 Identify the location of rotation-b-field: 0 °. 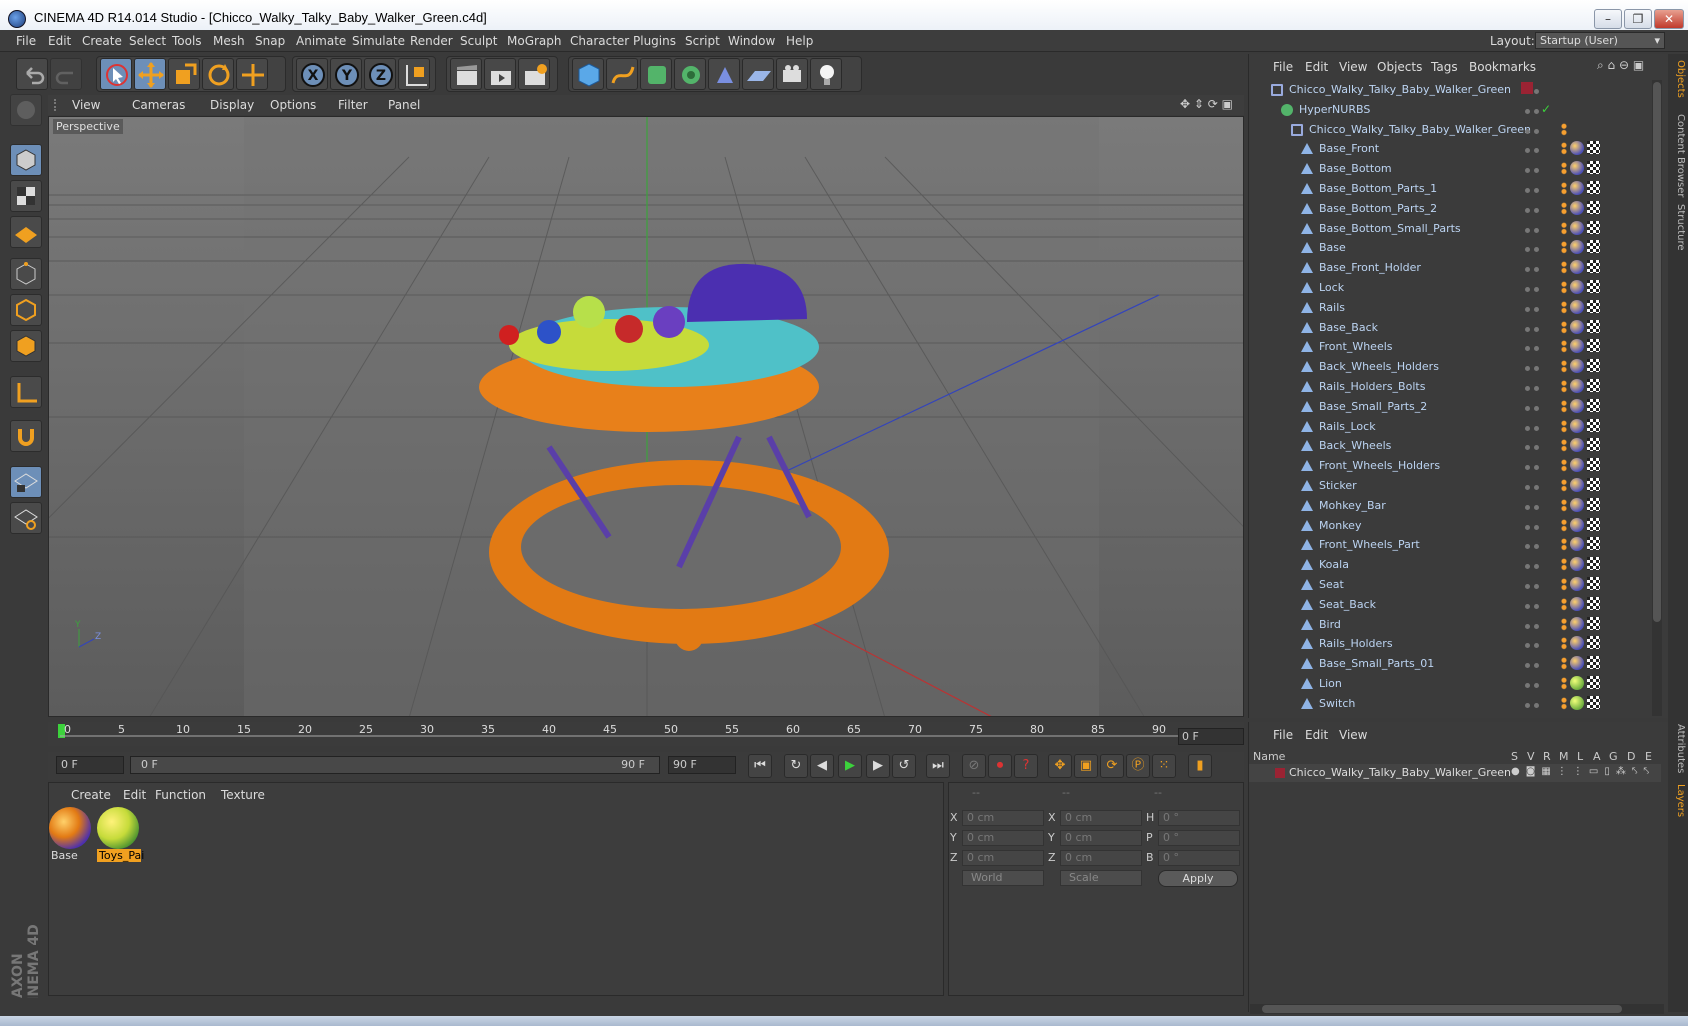
(1199, 858).